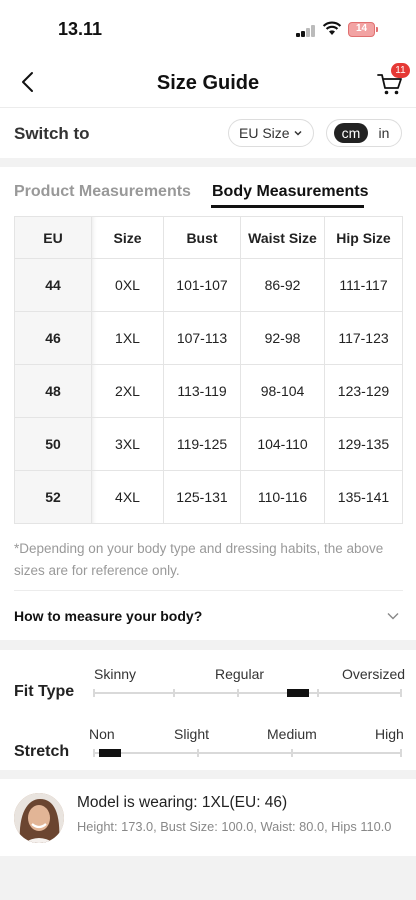 This screenshot has width=416, height=900. What do you see at coordinates (208, 29) in the screenshot?
I see `status-bar: 13.11 14` at bounding box center [208, 29].